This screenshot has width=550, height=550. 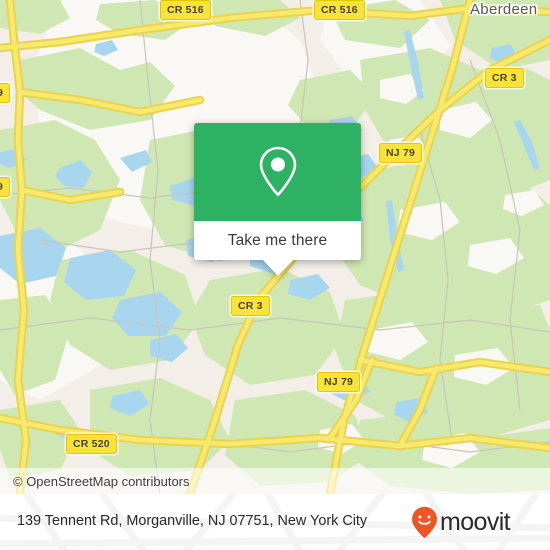 What do you see at coordinates (101, 481) in the screenshot?
I see `attribution-text: © OpenStreetMap contributors` at bounding box center [101, 481].